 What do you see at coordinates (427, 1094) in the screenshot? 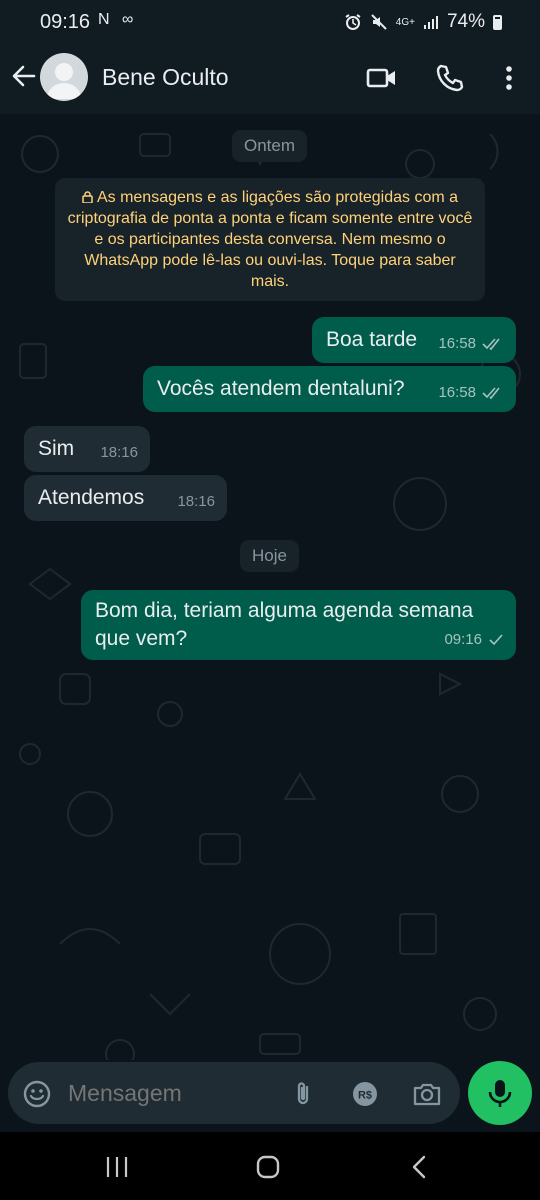
I see `camera-icon` at bounding box center [427, 1094].